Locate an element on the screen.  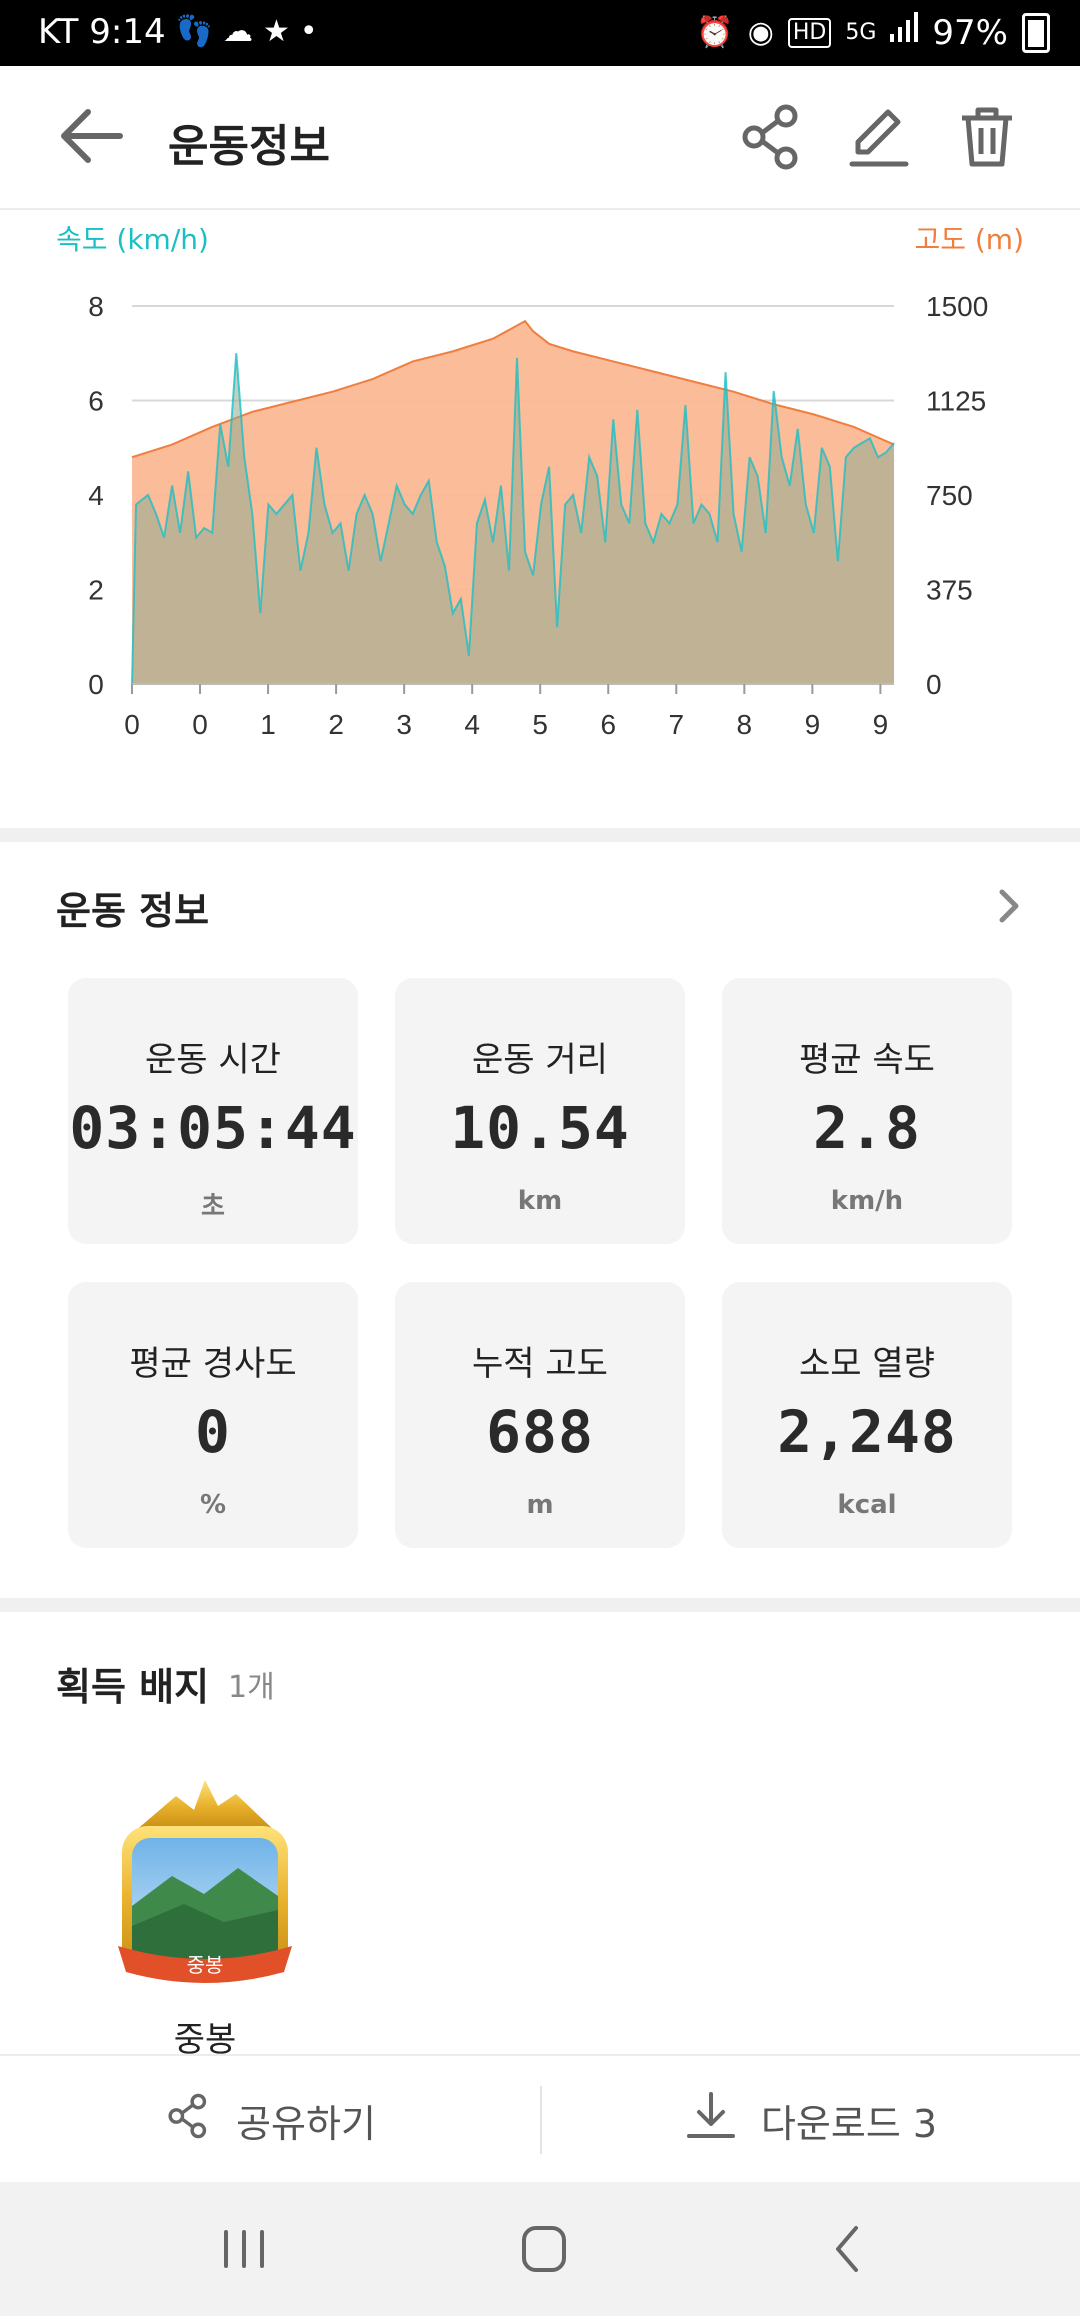
stat-value: 688 is located at coordinates (540, 1432).